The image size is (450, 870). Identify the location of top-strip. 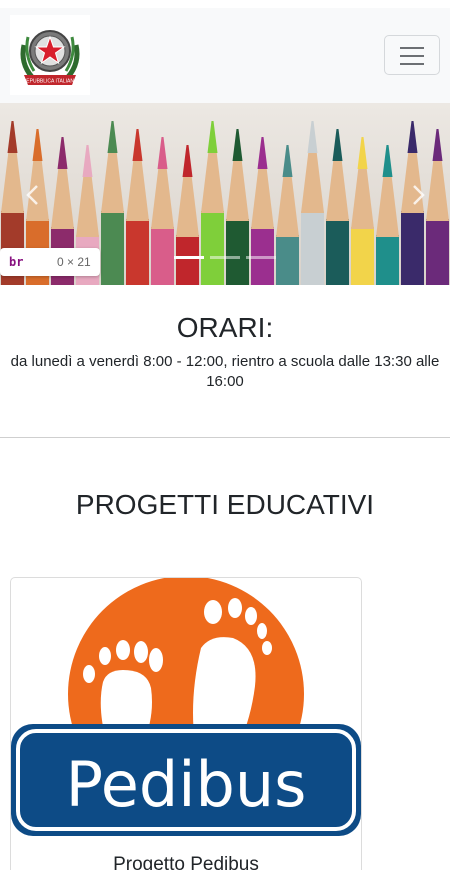
(225, 4).